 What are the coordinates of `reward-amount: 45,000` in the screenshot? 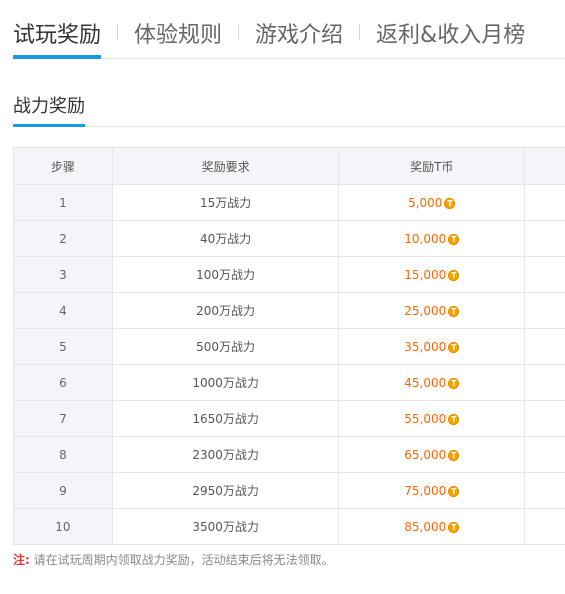 It's located at (425, 382).